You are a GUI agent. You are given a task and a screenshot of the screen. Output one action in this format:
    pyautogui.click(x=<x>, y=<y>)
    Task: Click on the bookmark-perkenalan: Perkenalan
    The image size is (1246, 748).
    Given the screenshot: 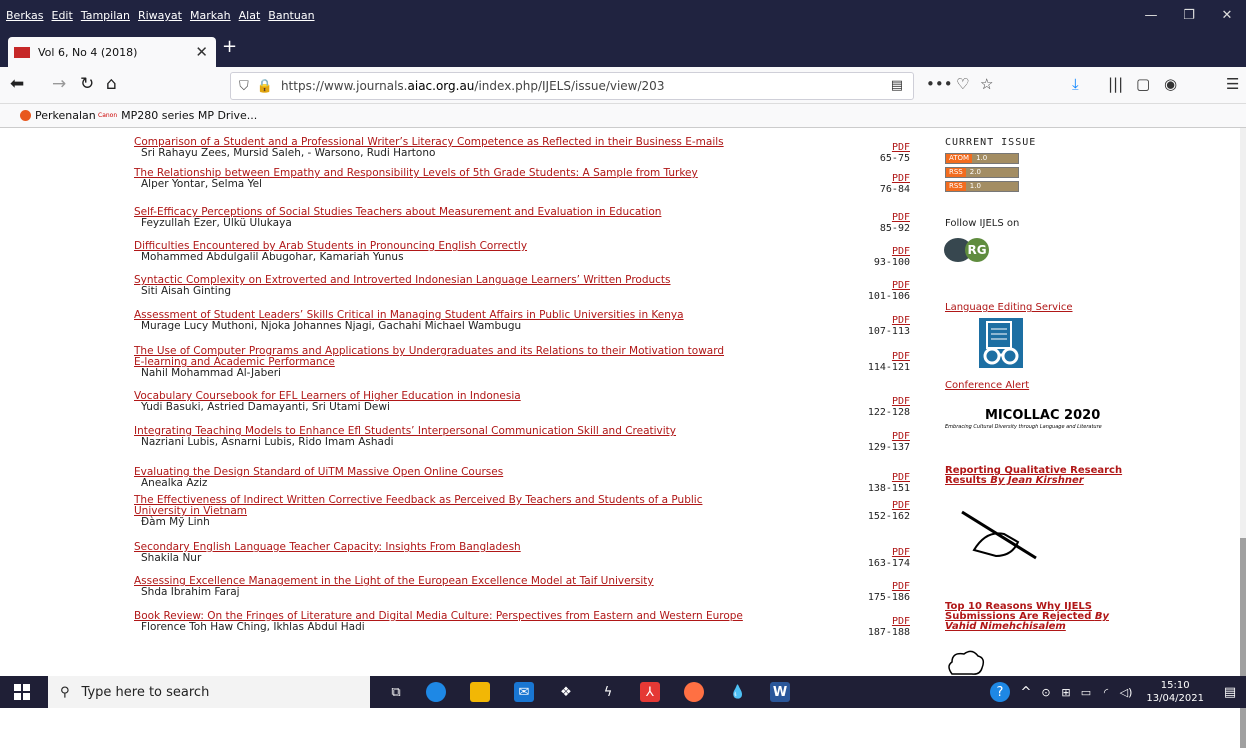 What is the action you would take?
    pyautogui.click(x=58, y=115)
    